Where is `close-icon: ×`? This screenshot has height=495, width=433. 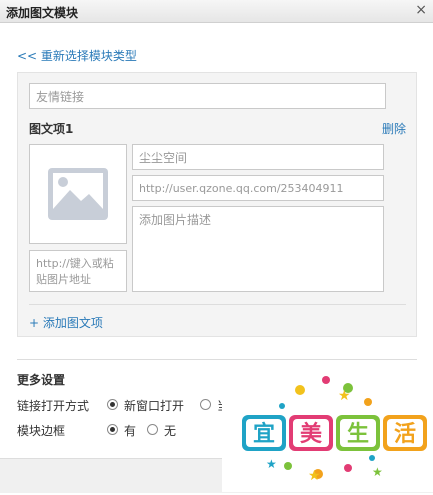
close-icon: × is located at coordinates (421, 10).